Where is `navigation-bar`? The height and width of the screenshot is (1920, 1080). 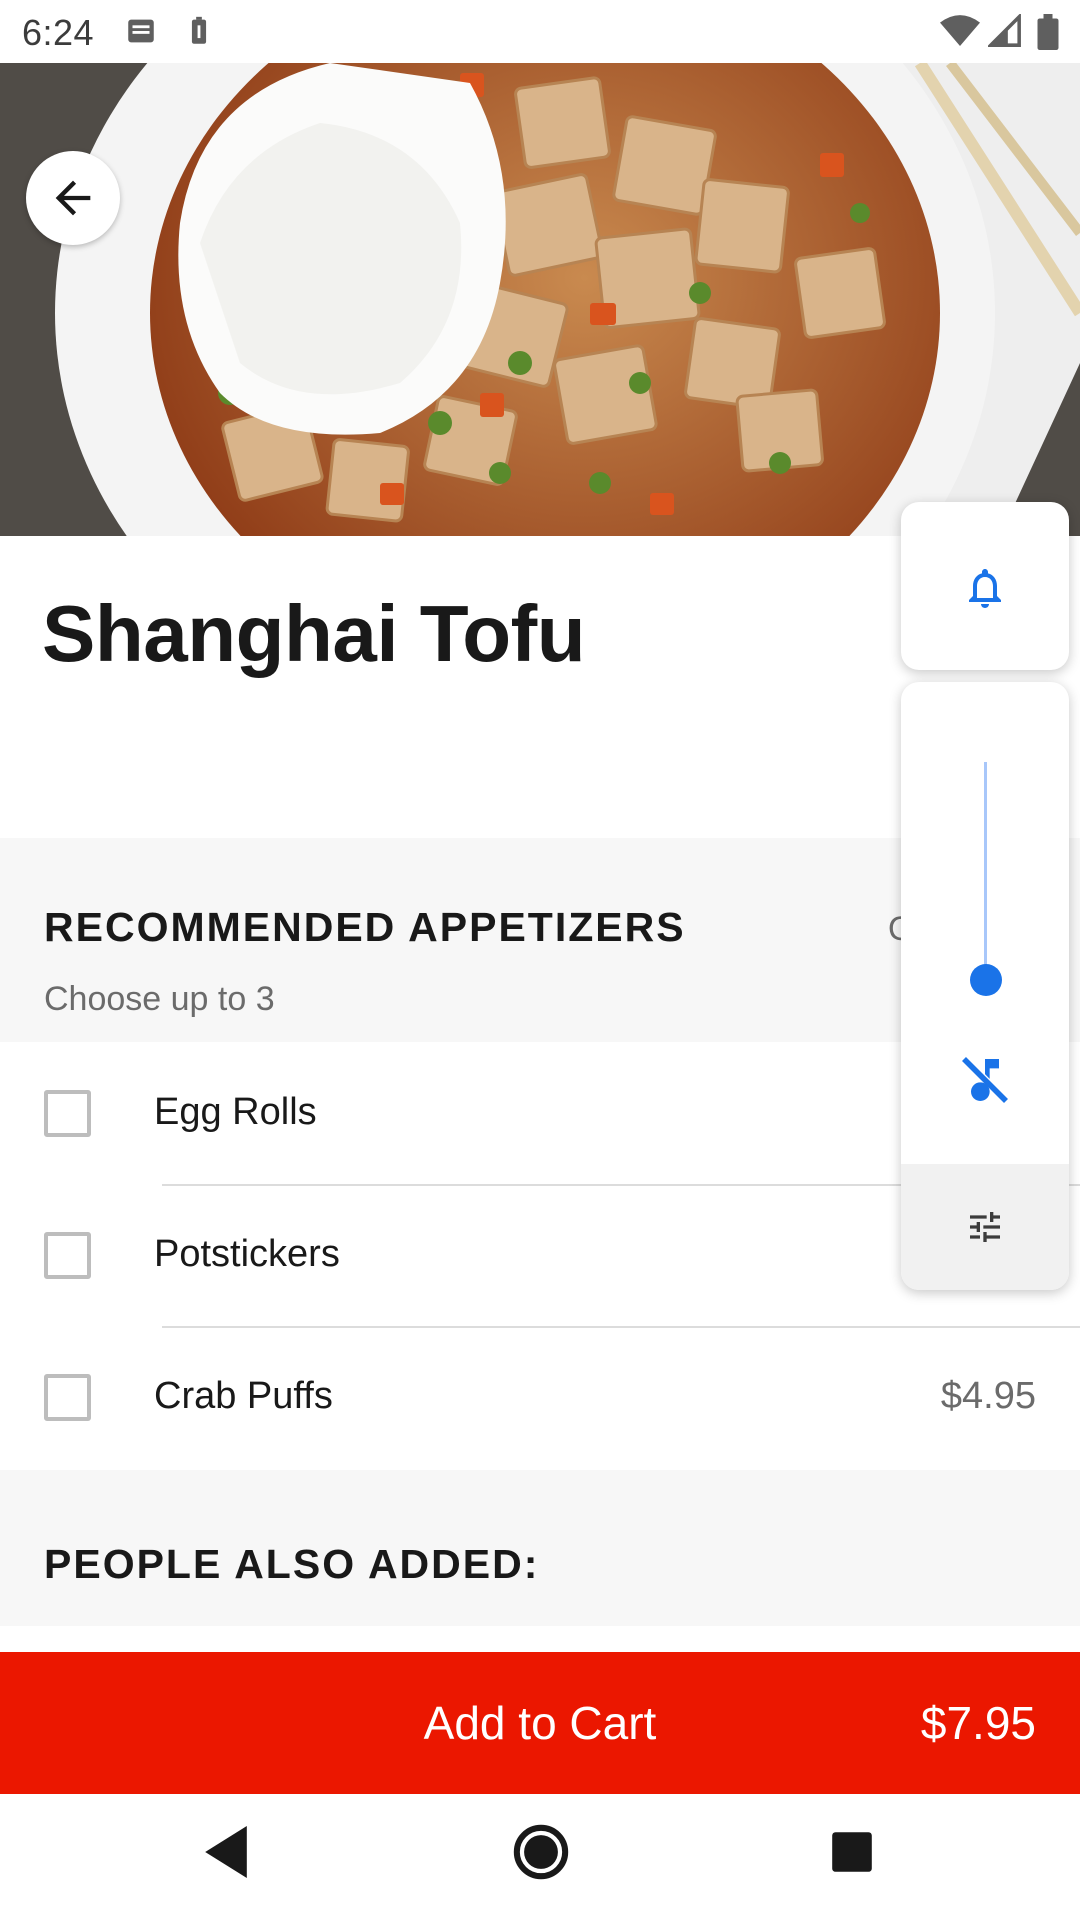 navigation-bar is located at coordinates (540, 1857).